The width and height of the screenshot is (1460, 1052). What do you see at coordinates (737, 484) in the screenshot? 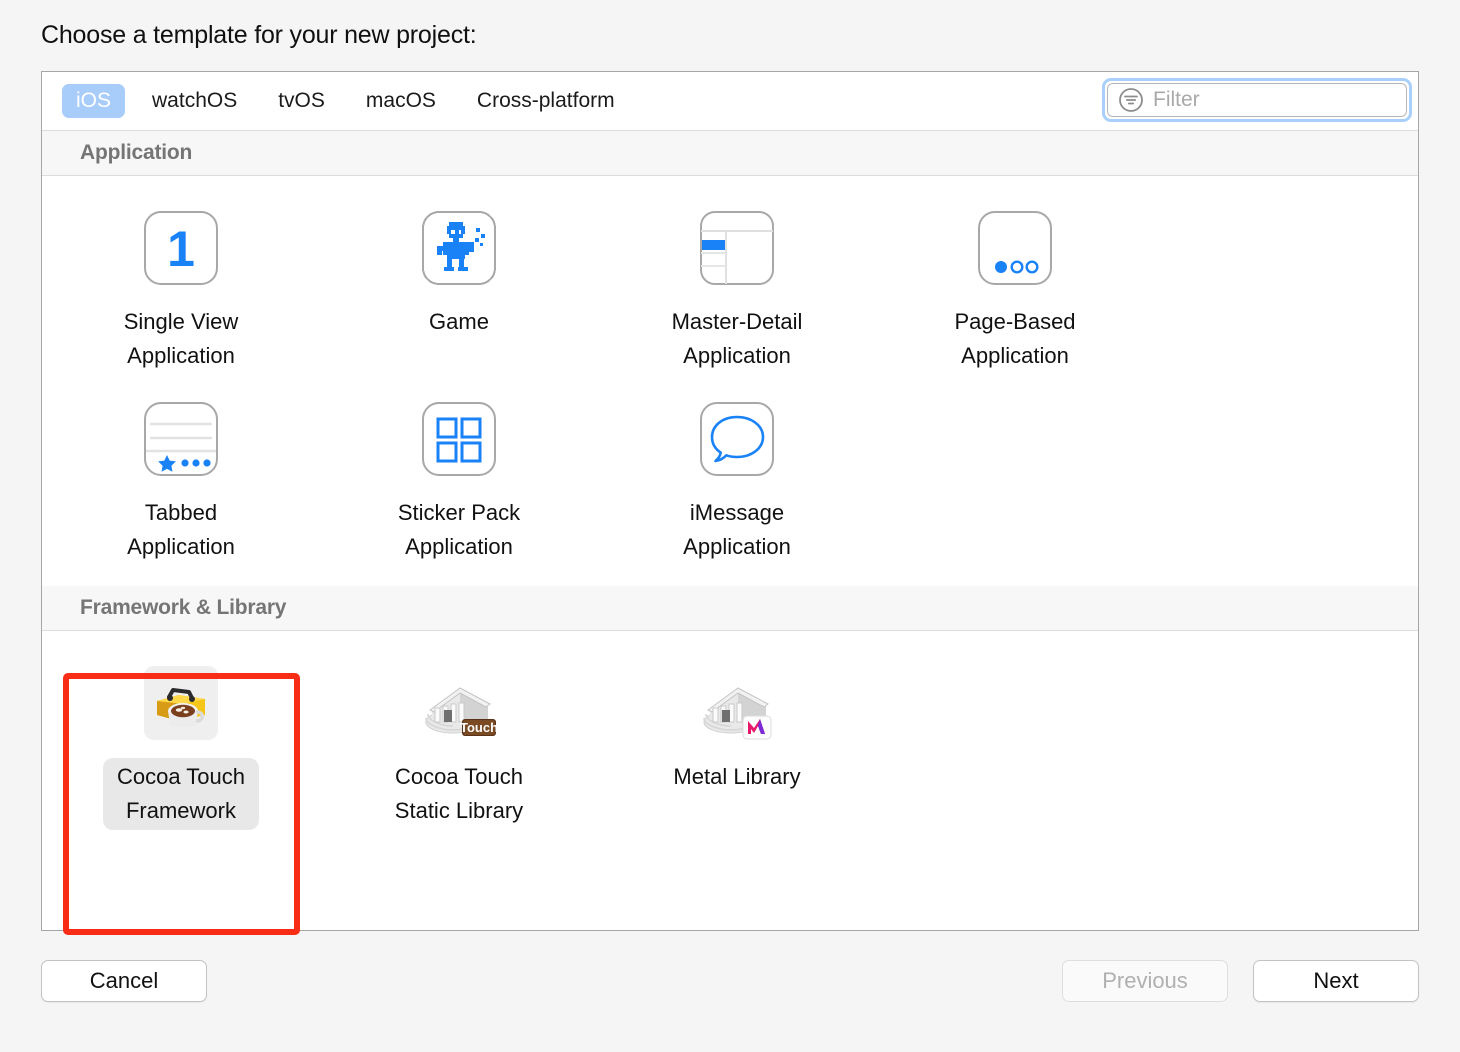
I see `template-imessage-application: iMessage Application` at bounding box center [737, 484].